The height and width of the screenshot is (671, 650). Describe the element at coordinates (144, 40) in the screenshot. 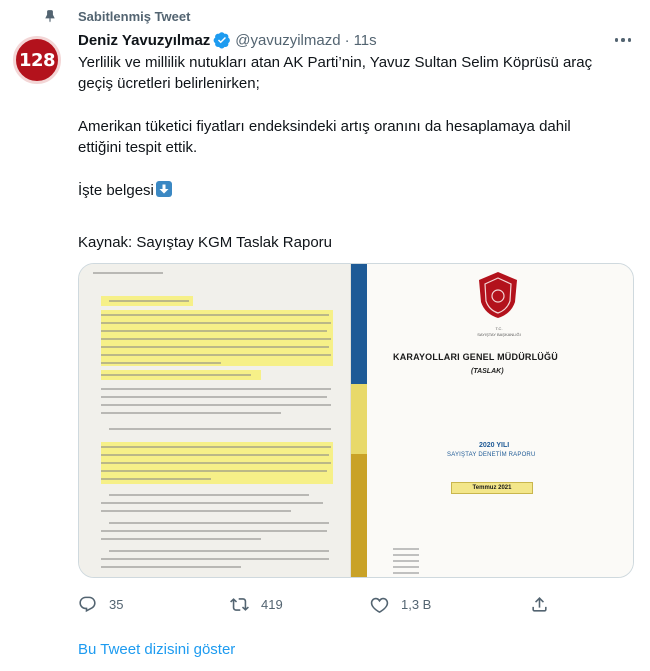

I see `display-name: Deniz Yavuzyılmaz` at that location.